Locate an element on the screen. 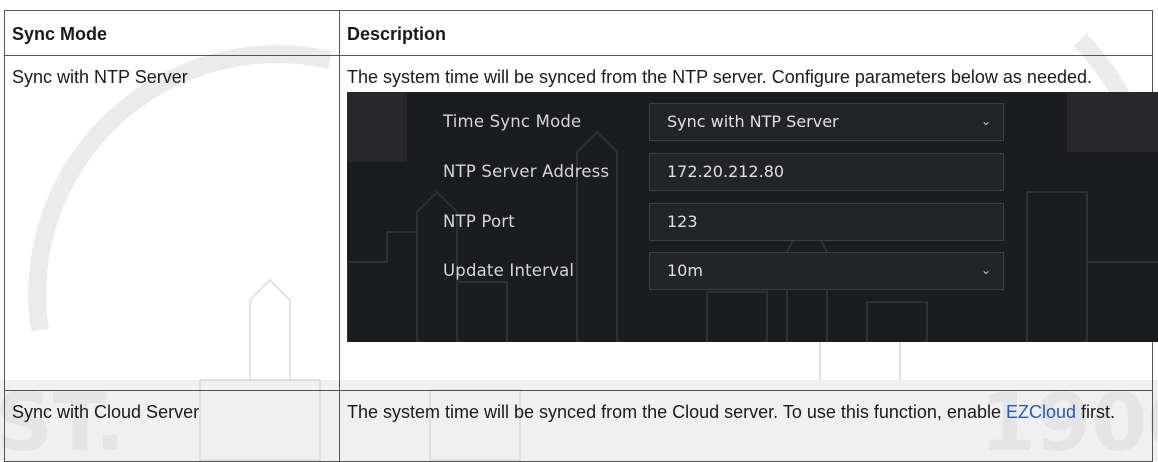 Image resolution: width=1158 pixels, height=462 pixels. cell-mode-cloud: Sync with Cloud Server is located at coordinates (172, 426).